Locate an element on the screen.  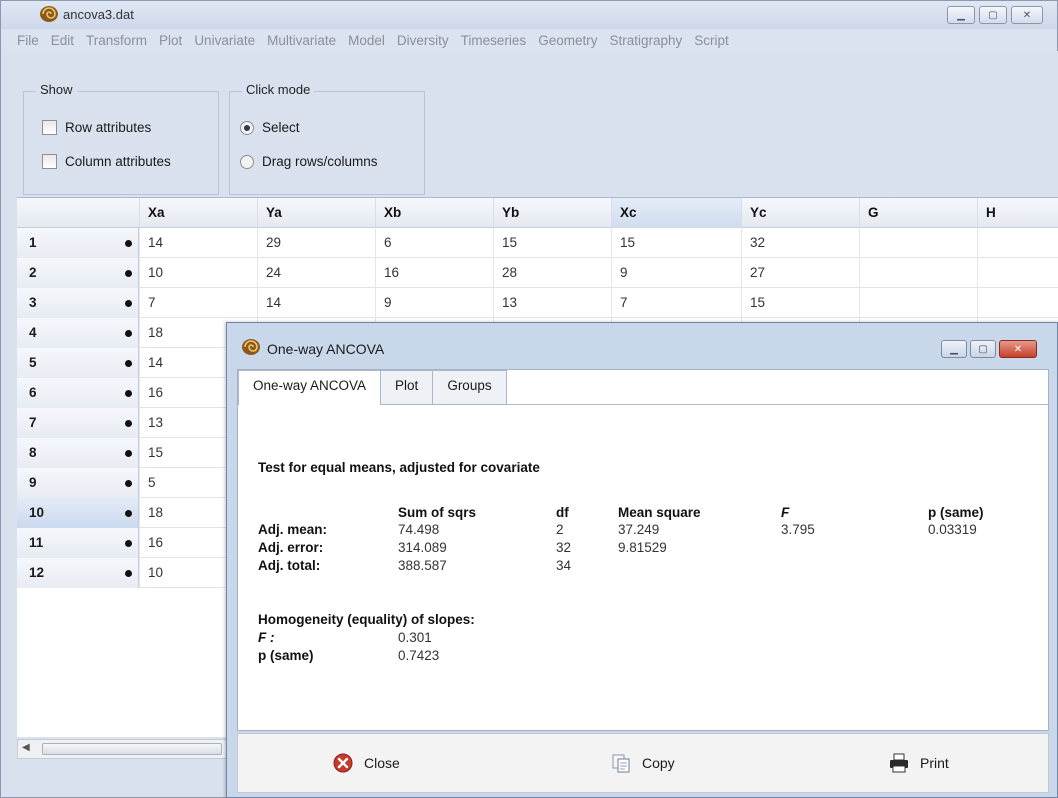
row-header: 2 is located at coordinates (78, 273).